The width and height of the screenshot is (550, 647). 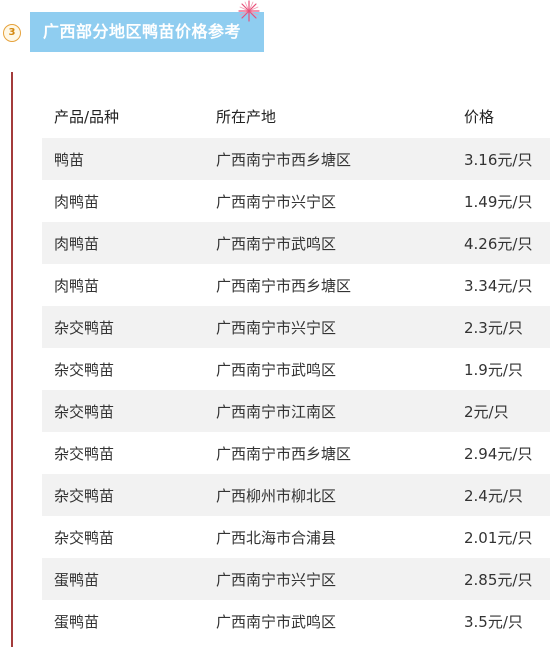 I want to click on table-row: 蛋鸭苗 广西南宁市兴宁区 2.85元/只, so click(x=296, y=579).